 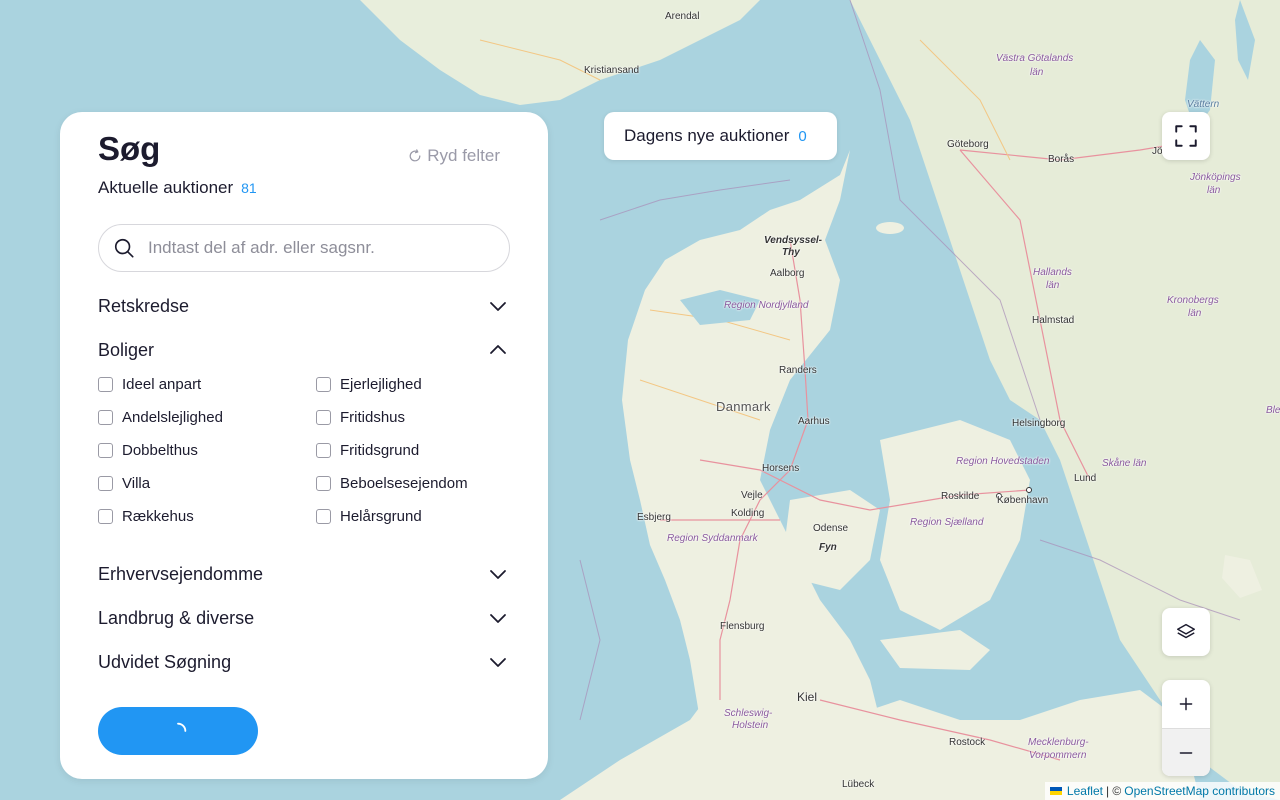 What do you see at coordinates (373, 417) in the screenshot?
I see `checkbox-label: Fritidshus` at bounding box center [373, 417].